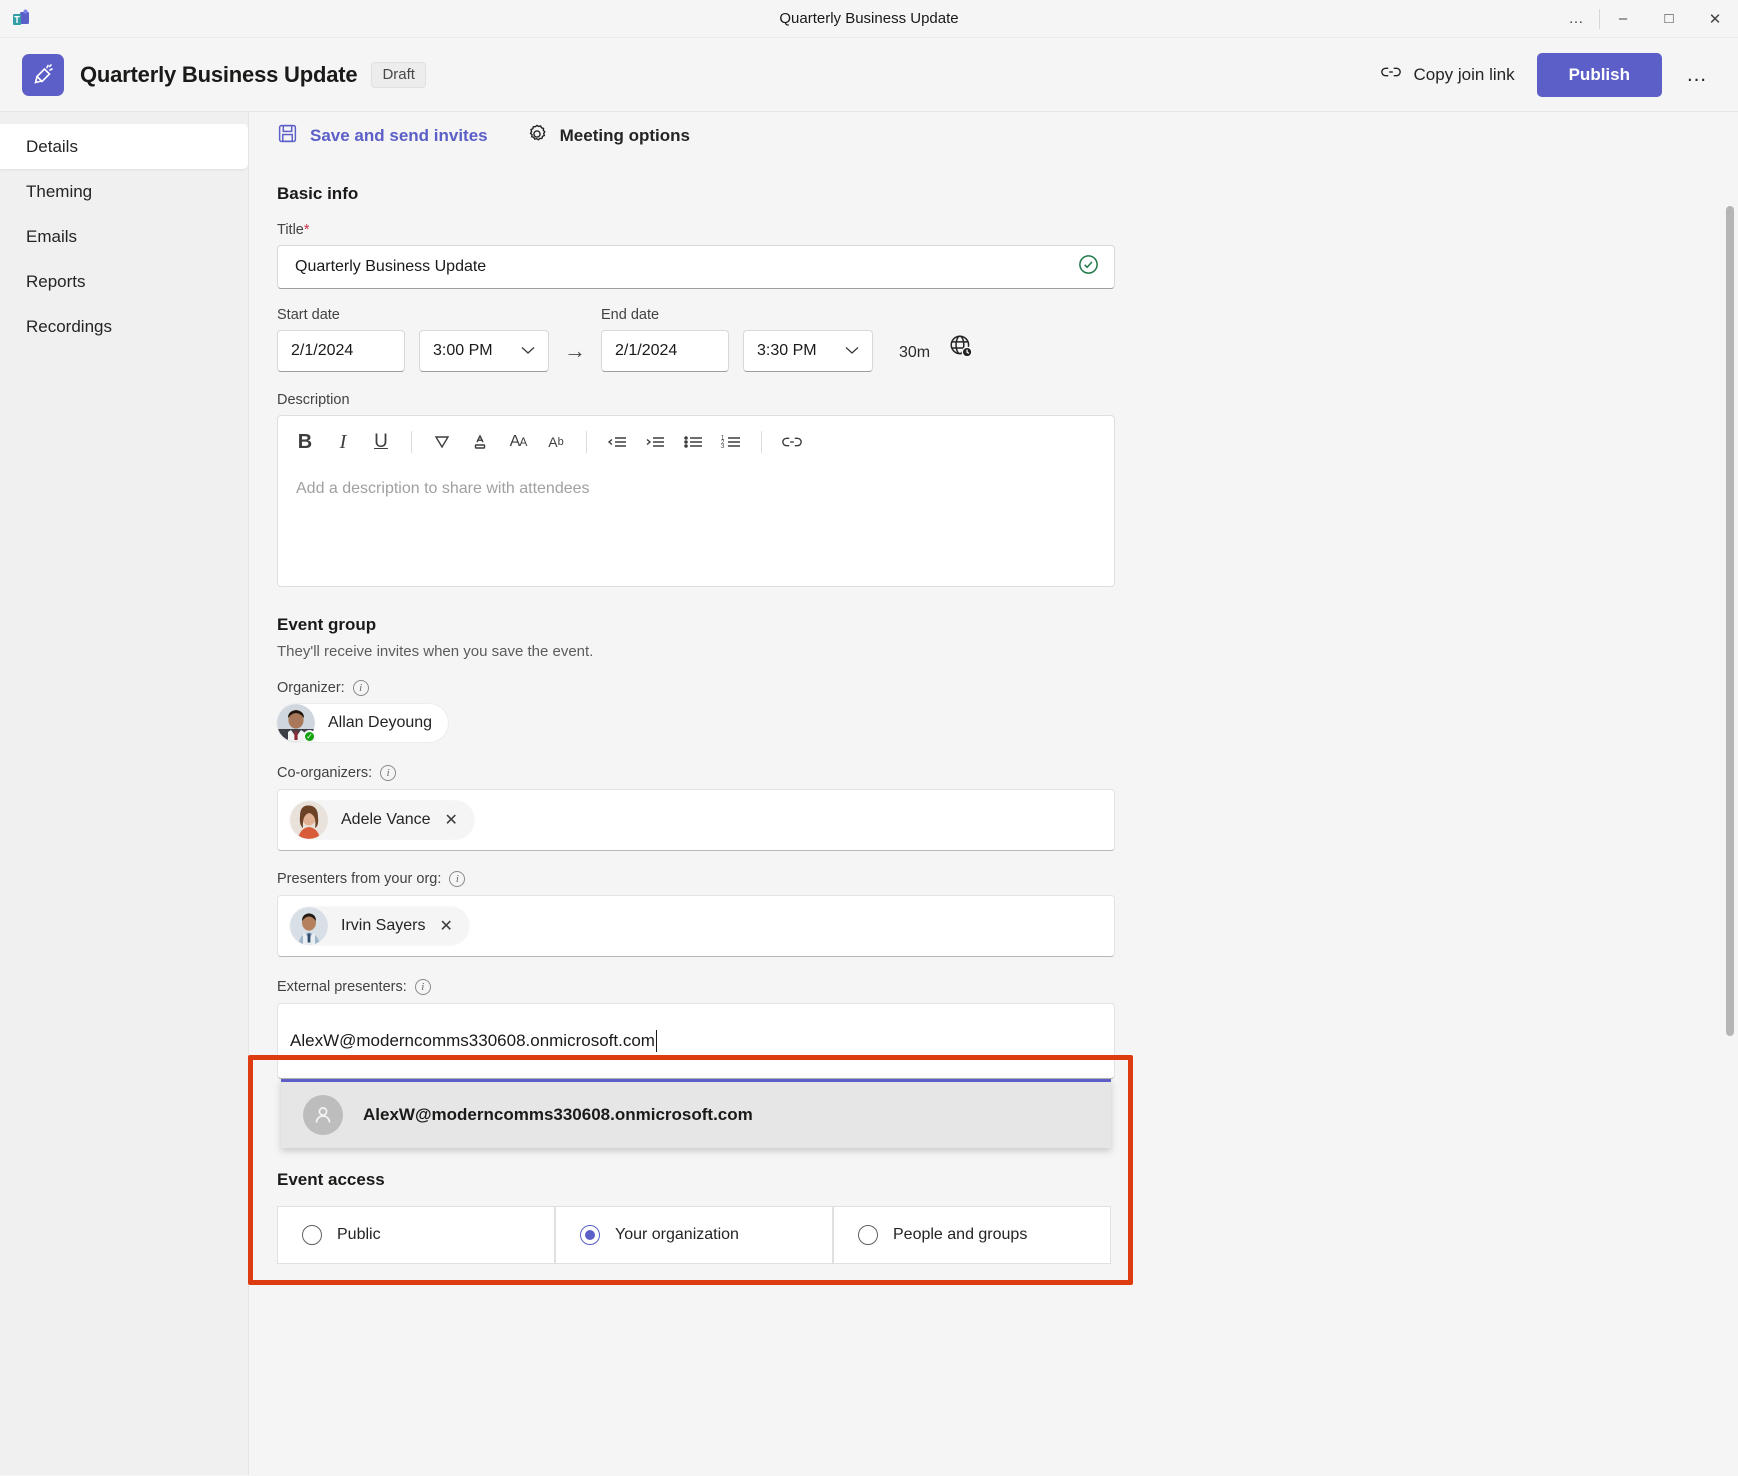  I want to click on external-presenters-value: AlexW@moderncomms330608.onmicrosoft.com, so click(472, 1040).